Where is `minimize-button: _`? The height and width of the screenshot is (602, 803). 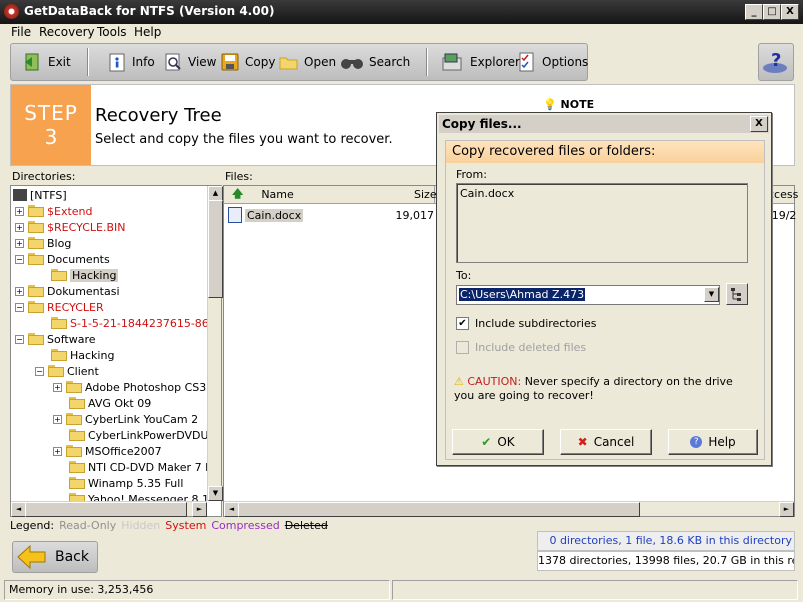
minimize-button: _ is located at coordinates (754, 12).